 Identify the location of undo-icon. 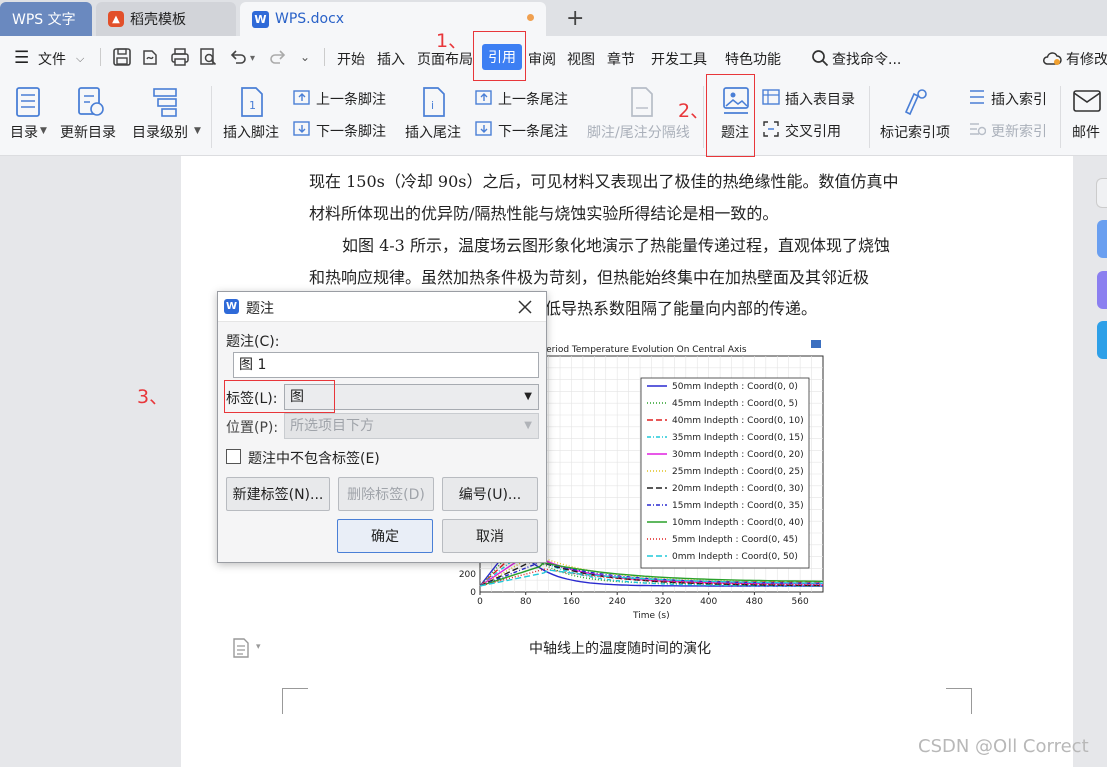
(238, 57).